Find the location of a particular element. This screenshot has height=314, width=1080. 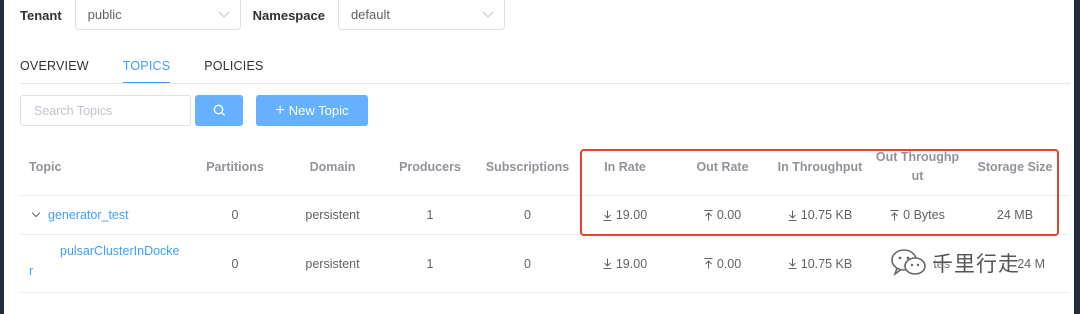

column-header-domain: Domain is located at coordinates (332, 167).